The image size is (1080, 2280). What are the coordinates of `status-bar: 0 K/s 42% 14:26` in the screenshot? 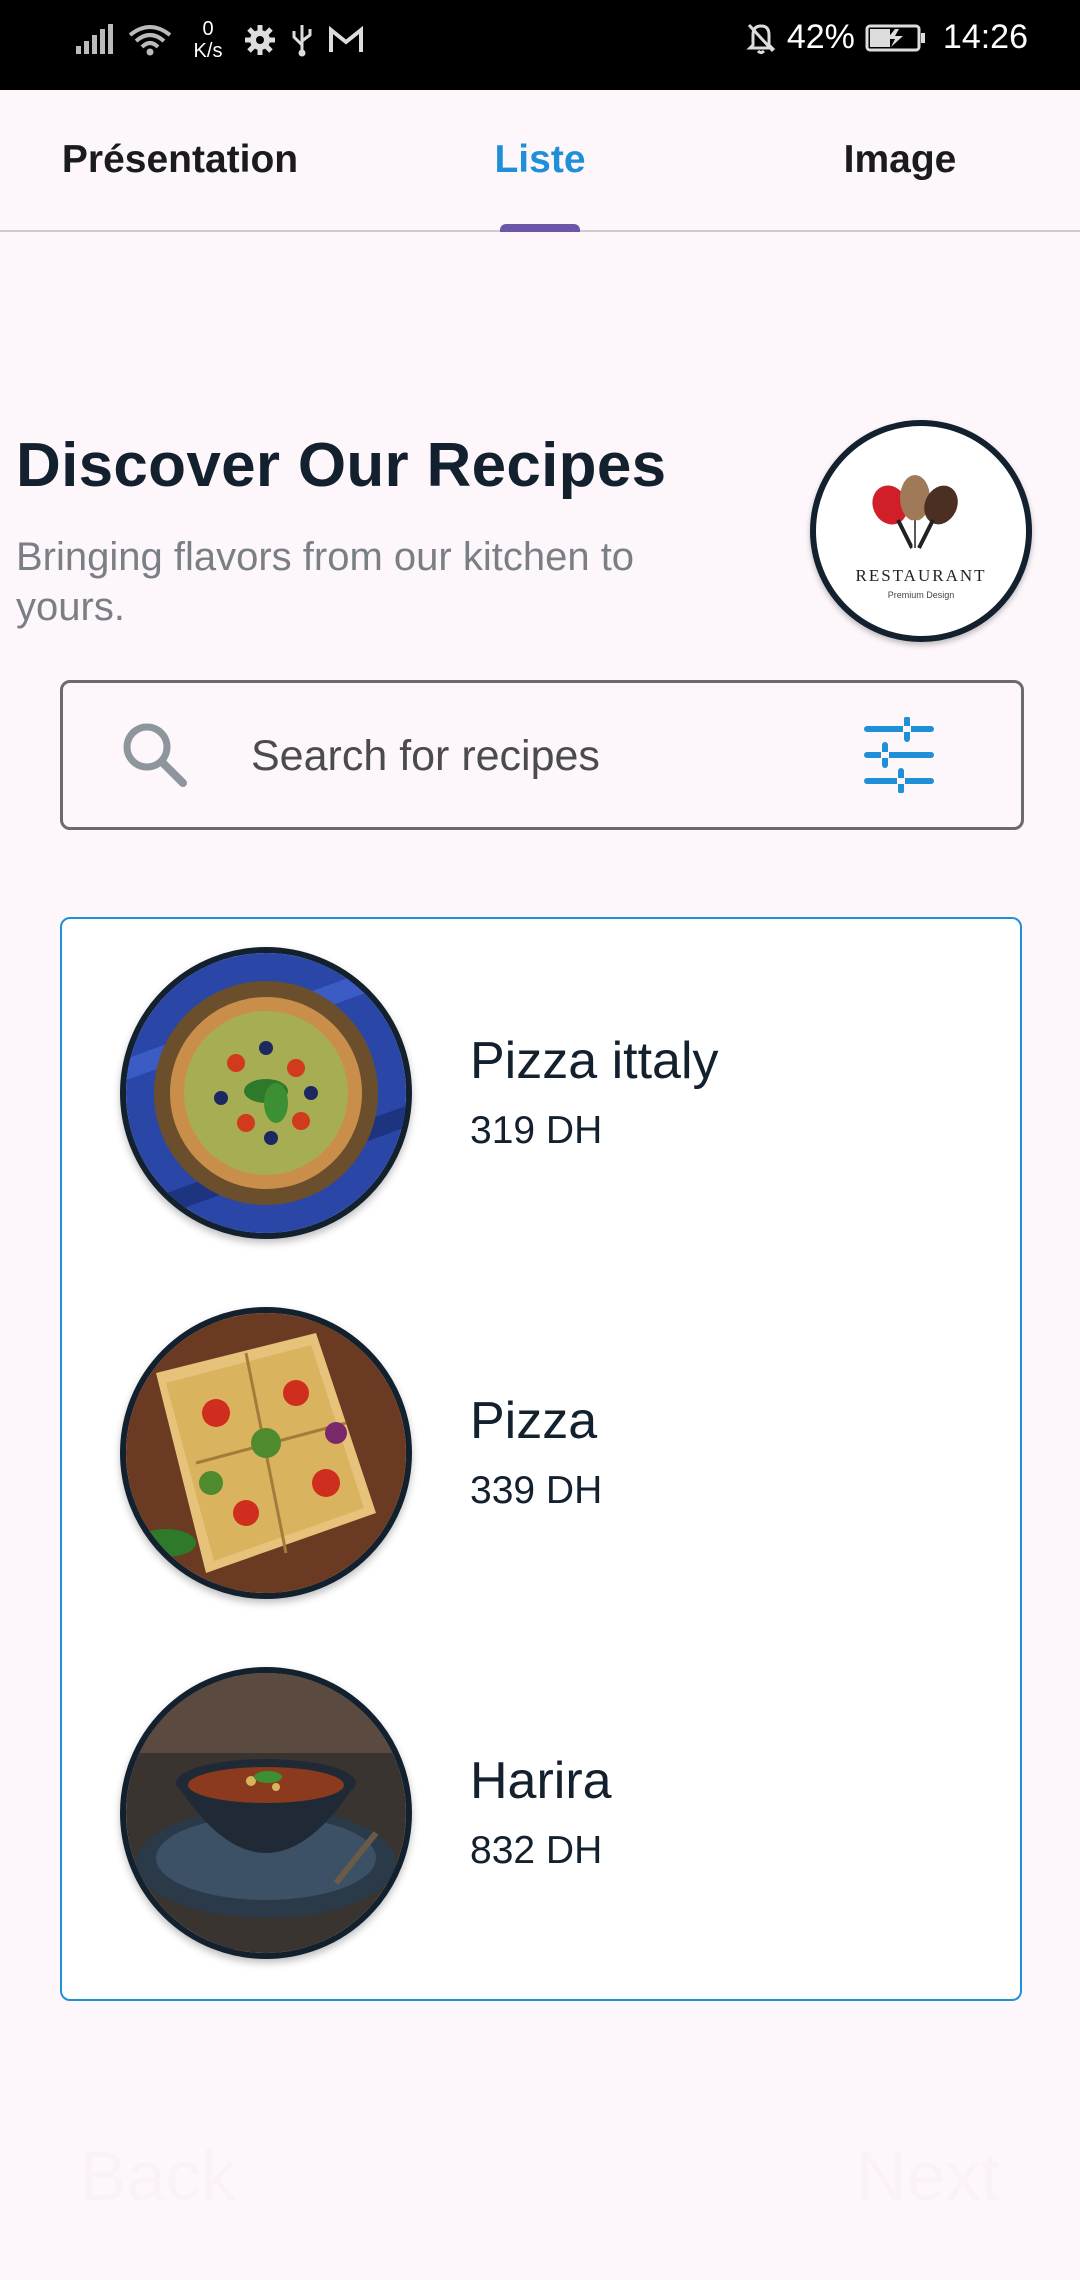 It's located at (540, 45).